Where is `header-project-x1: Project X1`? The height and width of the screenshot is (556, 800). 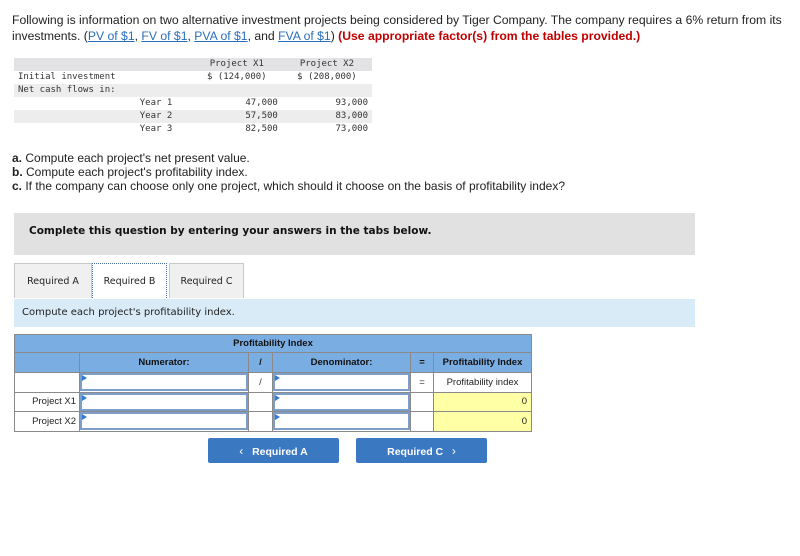
header-project-x1: Project X1 is located at coordinates (236, 64).